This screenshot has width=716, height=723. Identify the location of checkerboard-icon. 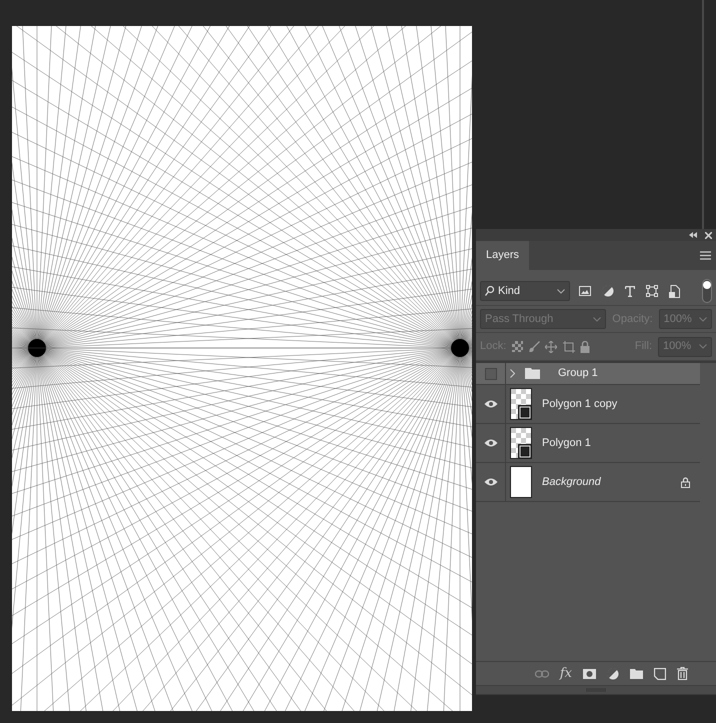
(518, 346).